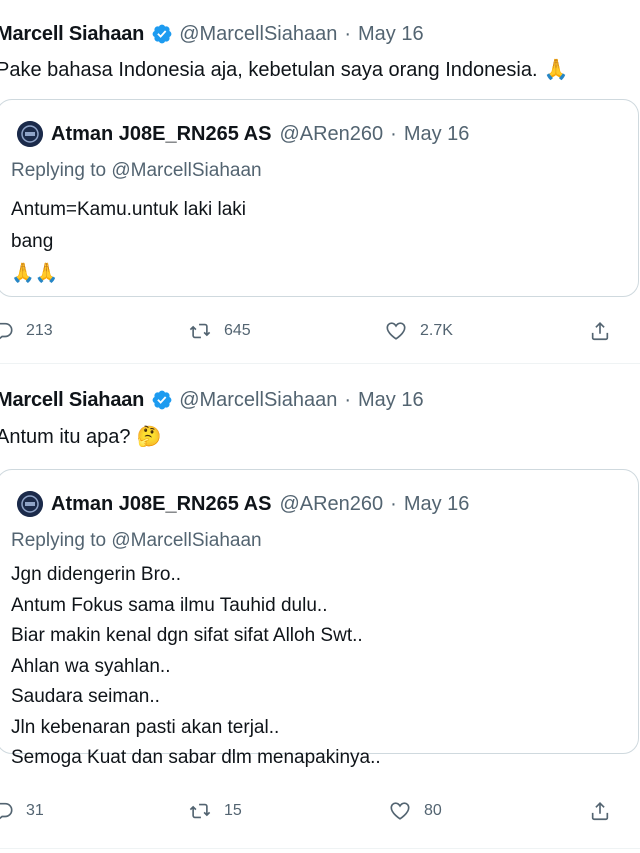  Describe the element at coordinates (128, 242) in the screenshot. I see `quoted-tweet-text: Antum=Kamu.untuk laki laki bang 🙏🙏` at that location.